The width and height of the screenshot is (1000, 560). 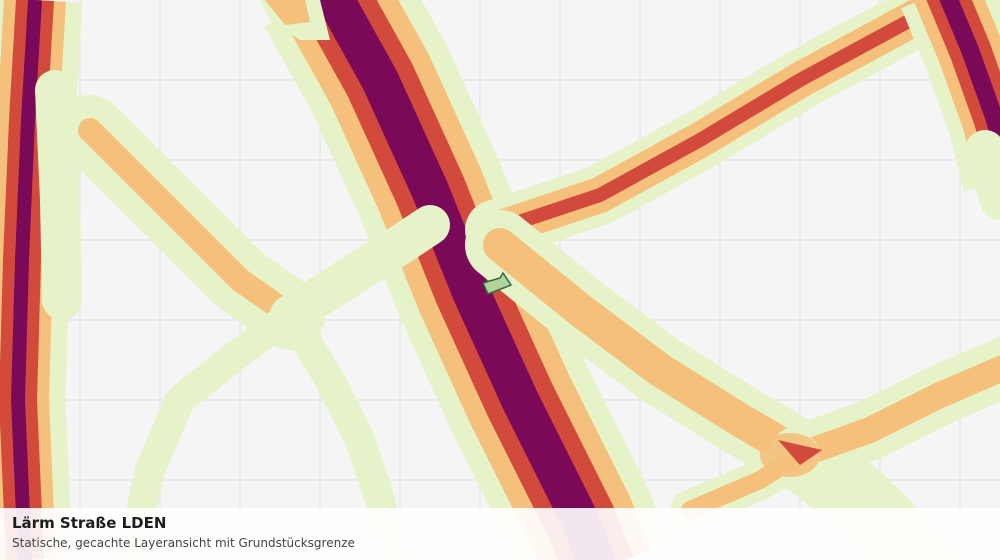 I want to click on noise-road-left, so click(x=41, y=280).